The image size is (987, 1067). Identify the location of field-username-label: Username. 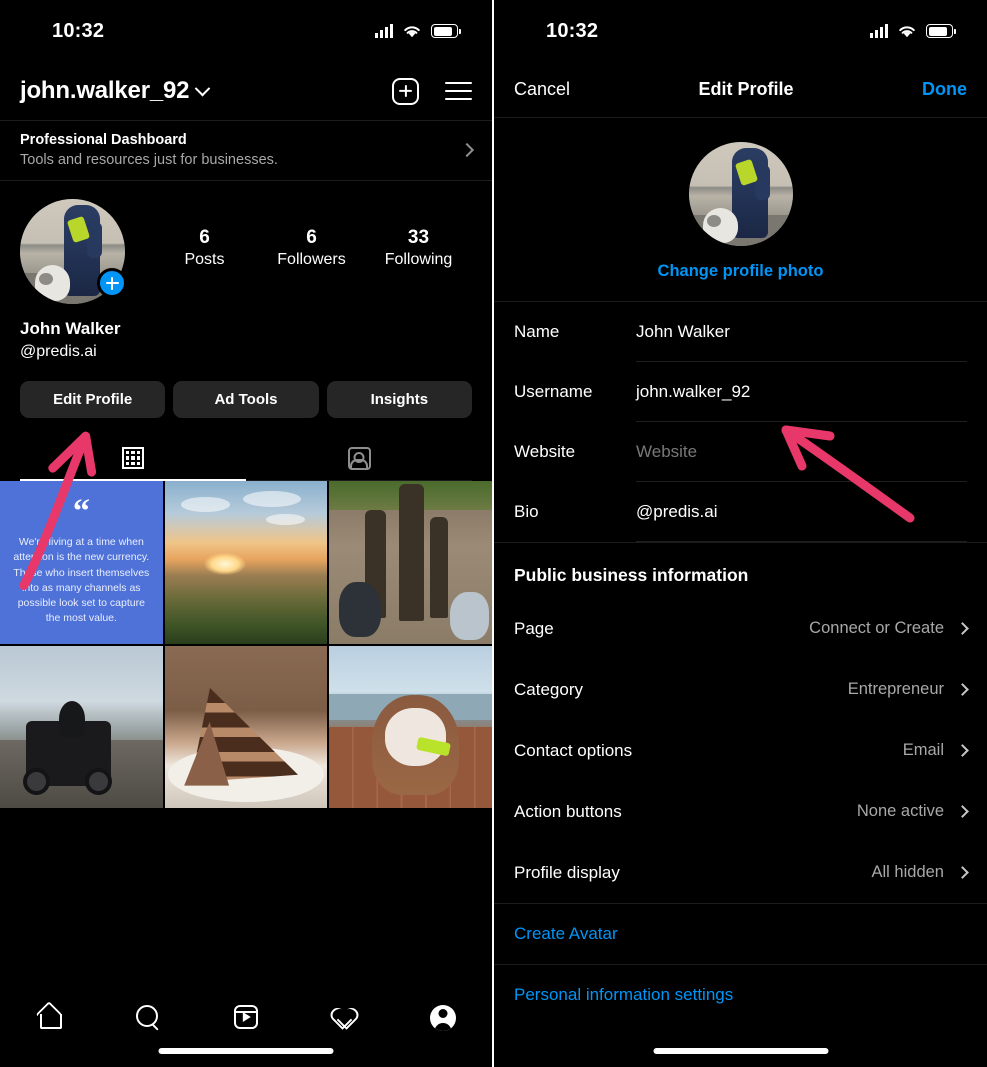
(553, 391).